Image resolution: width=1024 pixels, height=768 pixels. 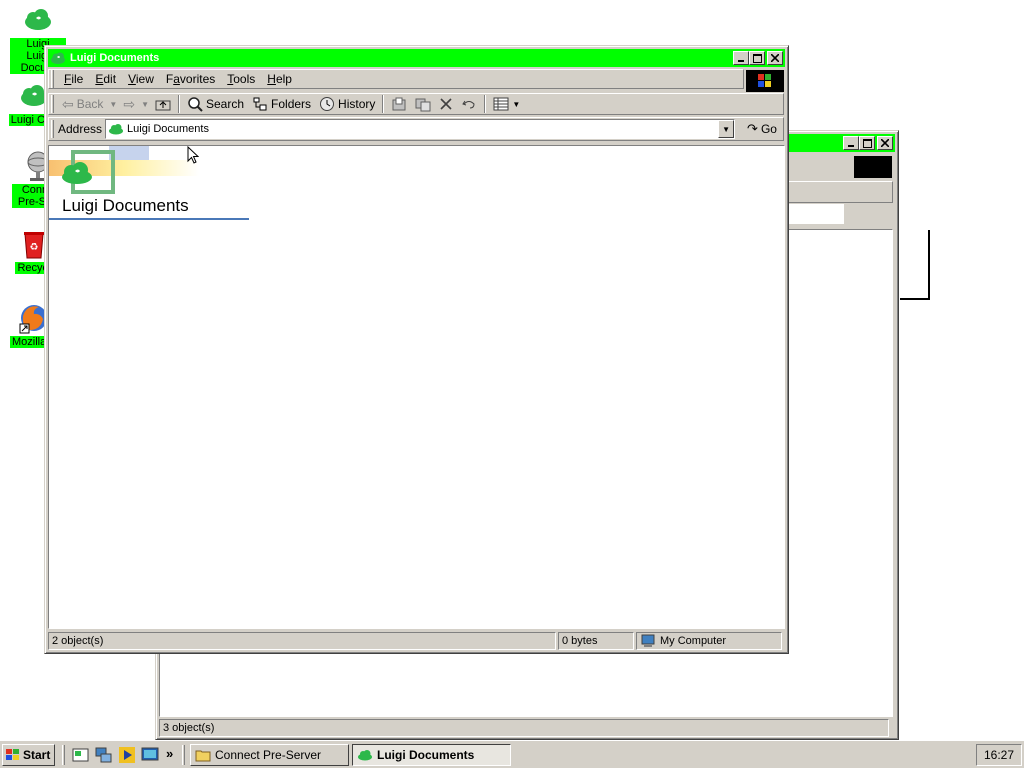 What do you see at coordinates (169, 753) in the screenshot?
I see `quicklaunch-overflow-button: »` at bounding box center [169, 753].